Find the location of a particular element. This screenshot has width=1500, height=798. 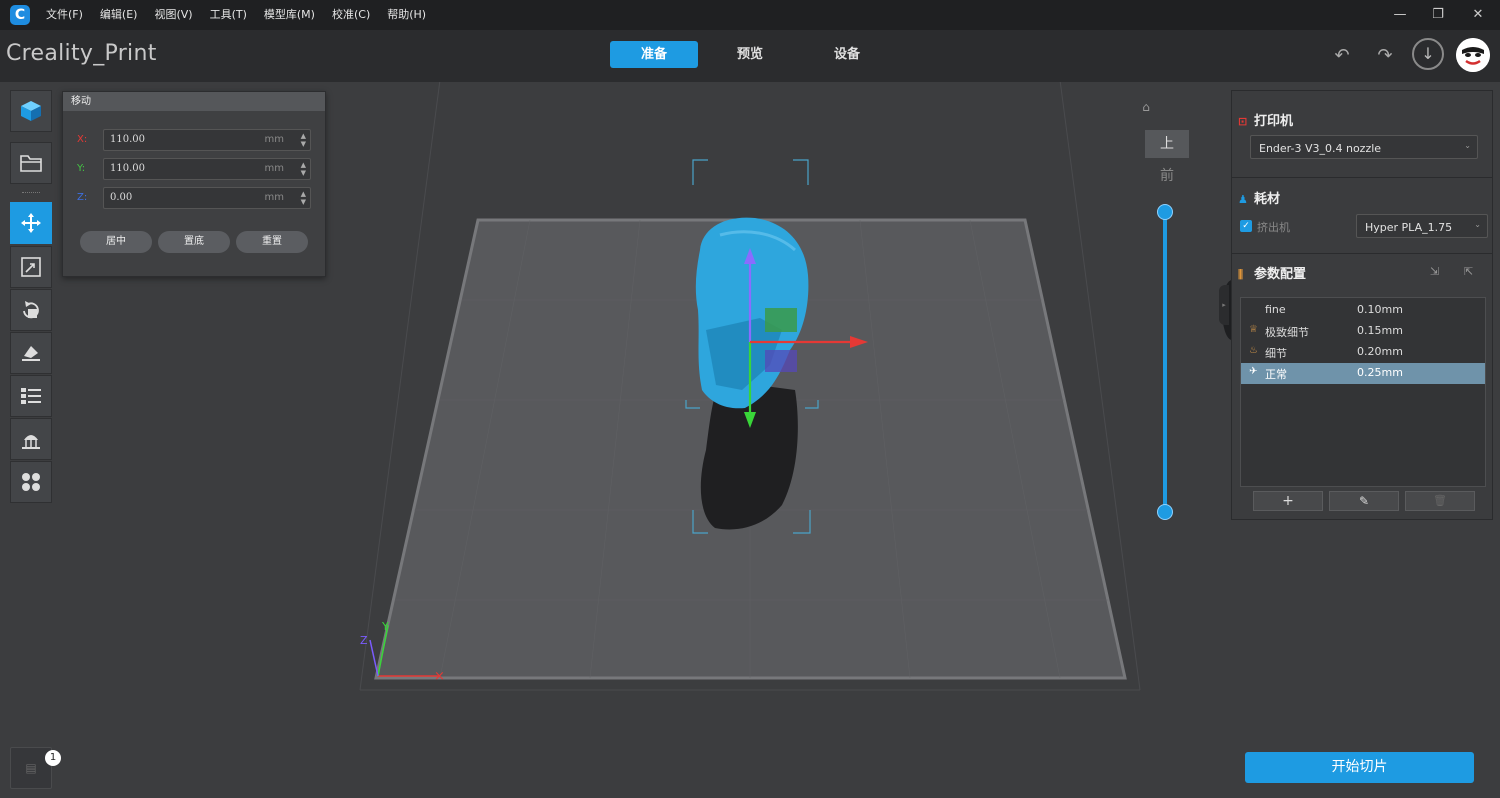

printer-selected-value: Ender-3 V3_0.4 nozzle is located at coordinates (1320, 148).